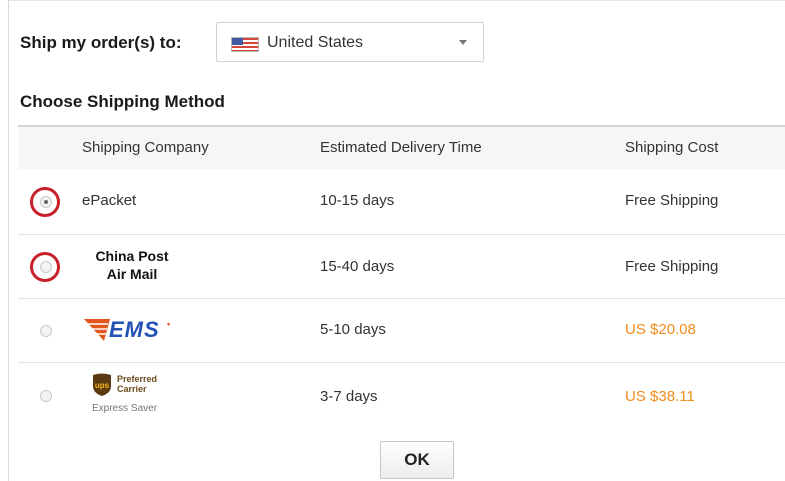 This screenshot has width=785, height=481. I want to click on header-shipping-company: Shipping Company, so click(145, 147).